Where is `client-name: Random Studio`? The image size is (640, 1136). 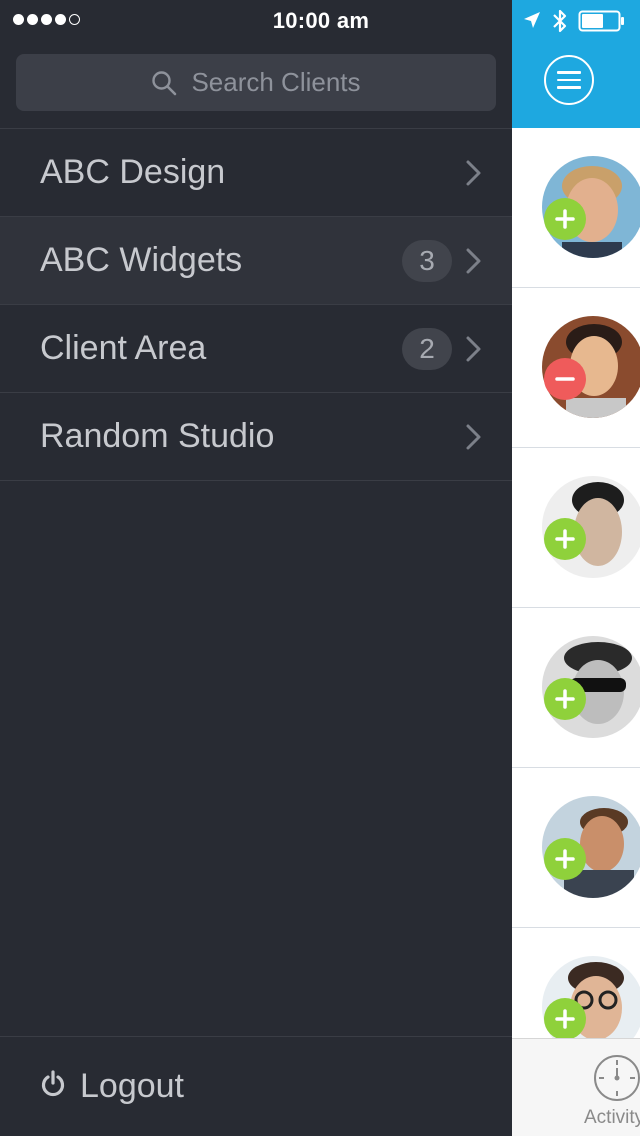 client-name: Random Studio is located at coordinates (157, 436).